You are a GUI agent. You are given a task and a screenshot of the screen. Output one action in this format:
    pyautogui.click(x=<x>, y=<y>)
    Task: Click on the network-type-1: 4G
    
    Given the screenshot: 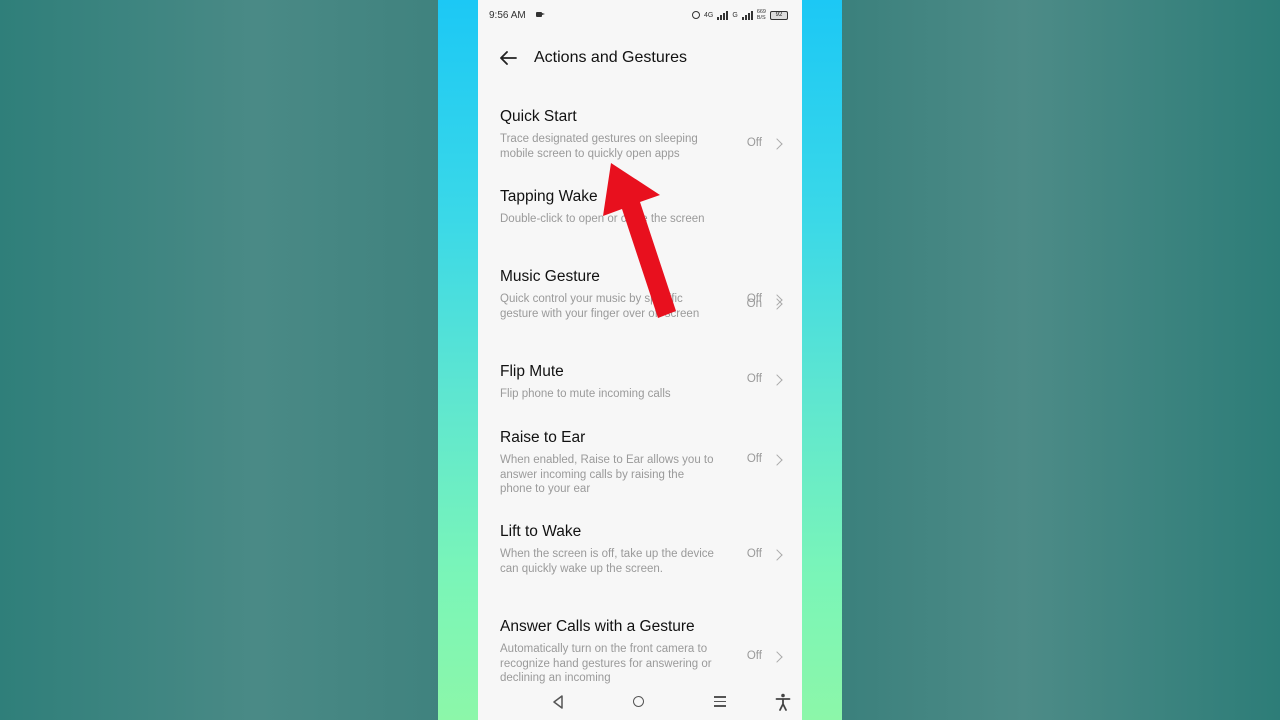 What is the action you would take?
    pyautogui.click(x=709, y=15)
    